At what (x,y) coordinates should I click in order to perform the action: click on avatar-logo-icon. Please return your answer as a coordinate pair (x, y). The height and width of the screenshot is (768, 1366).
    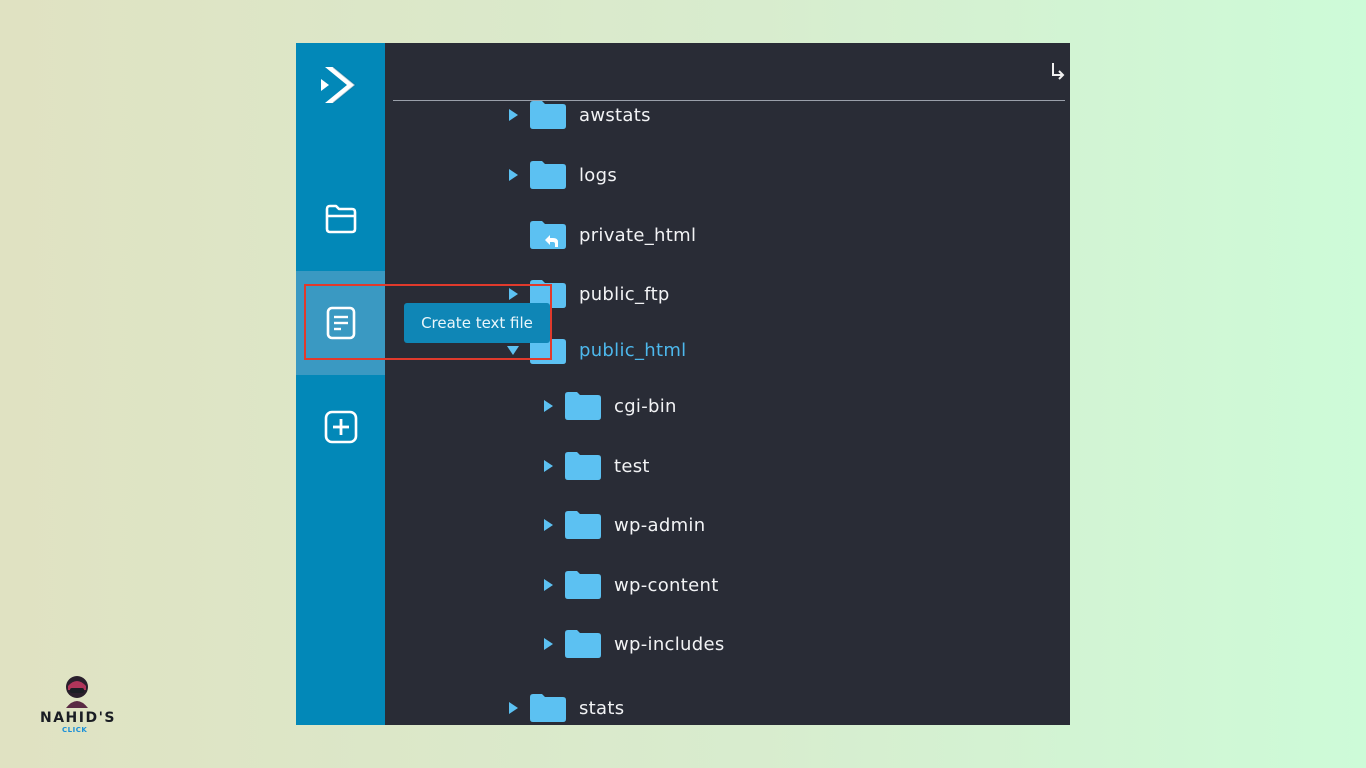
    Looking at the image, I should click on (77, 692).